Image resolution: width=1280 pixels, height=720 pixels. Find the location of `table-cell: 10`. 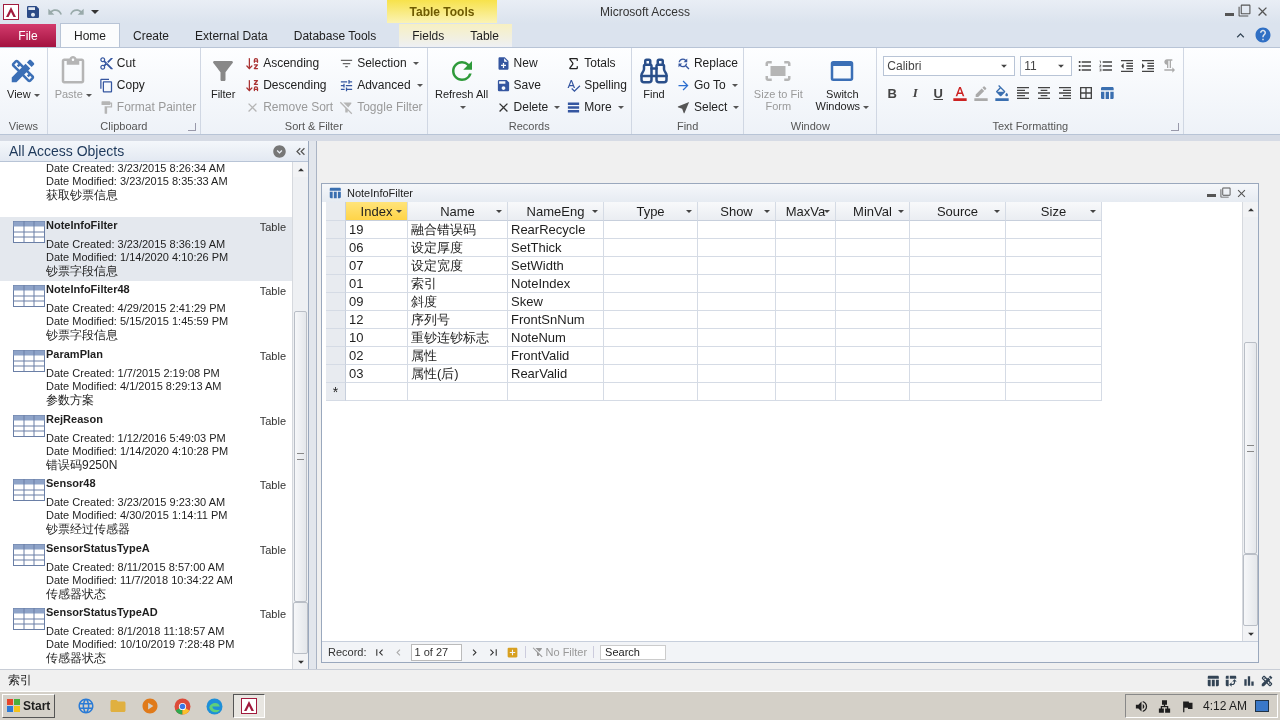

table-cell: 10 is located at coordinates (377, 338).